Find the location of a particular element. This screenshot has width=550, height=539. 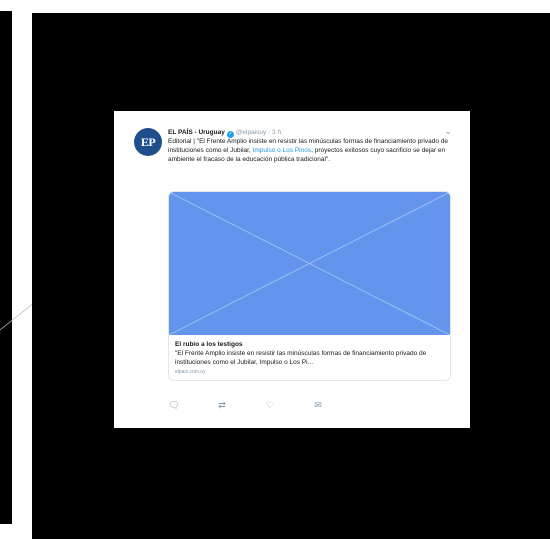

author-name: EL PAÍS - Uruguay is located at coordinates (196, 132).